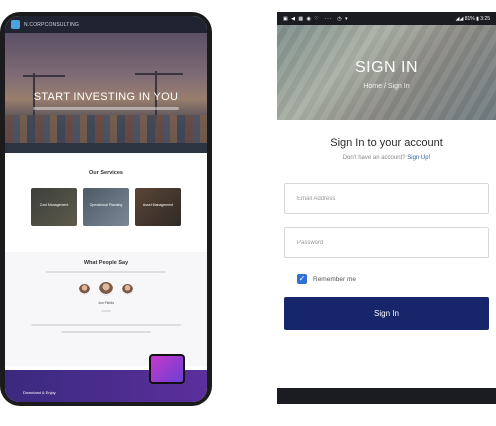 This screenshot has height=426, width=496. What do you see at coordinates (106, 378) in the screenshot?
I see `app-download-banner: Download & Enjoy` at bounding box center [106, 378].